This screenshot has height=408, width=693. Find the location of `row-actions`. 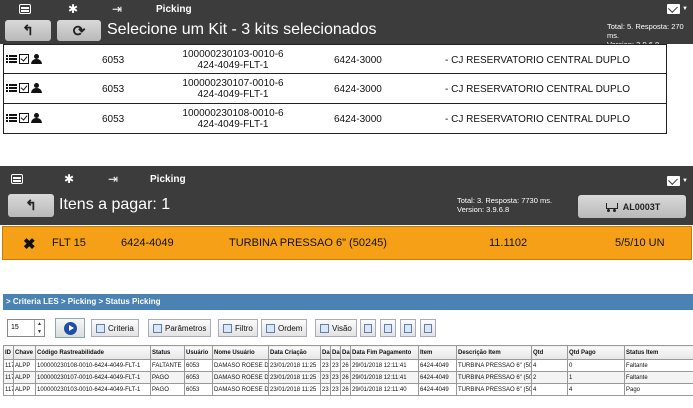

row-actions is located at coordinates (24, 88).